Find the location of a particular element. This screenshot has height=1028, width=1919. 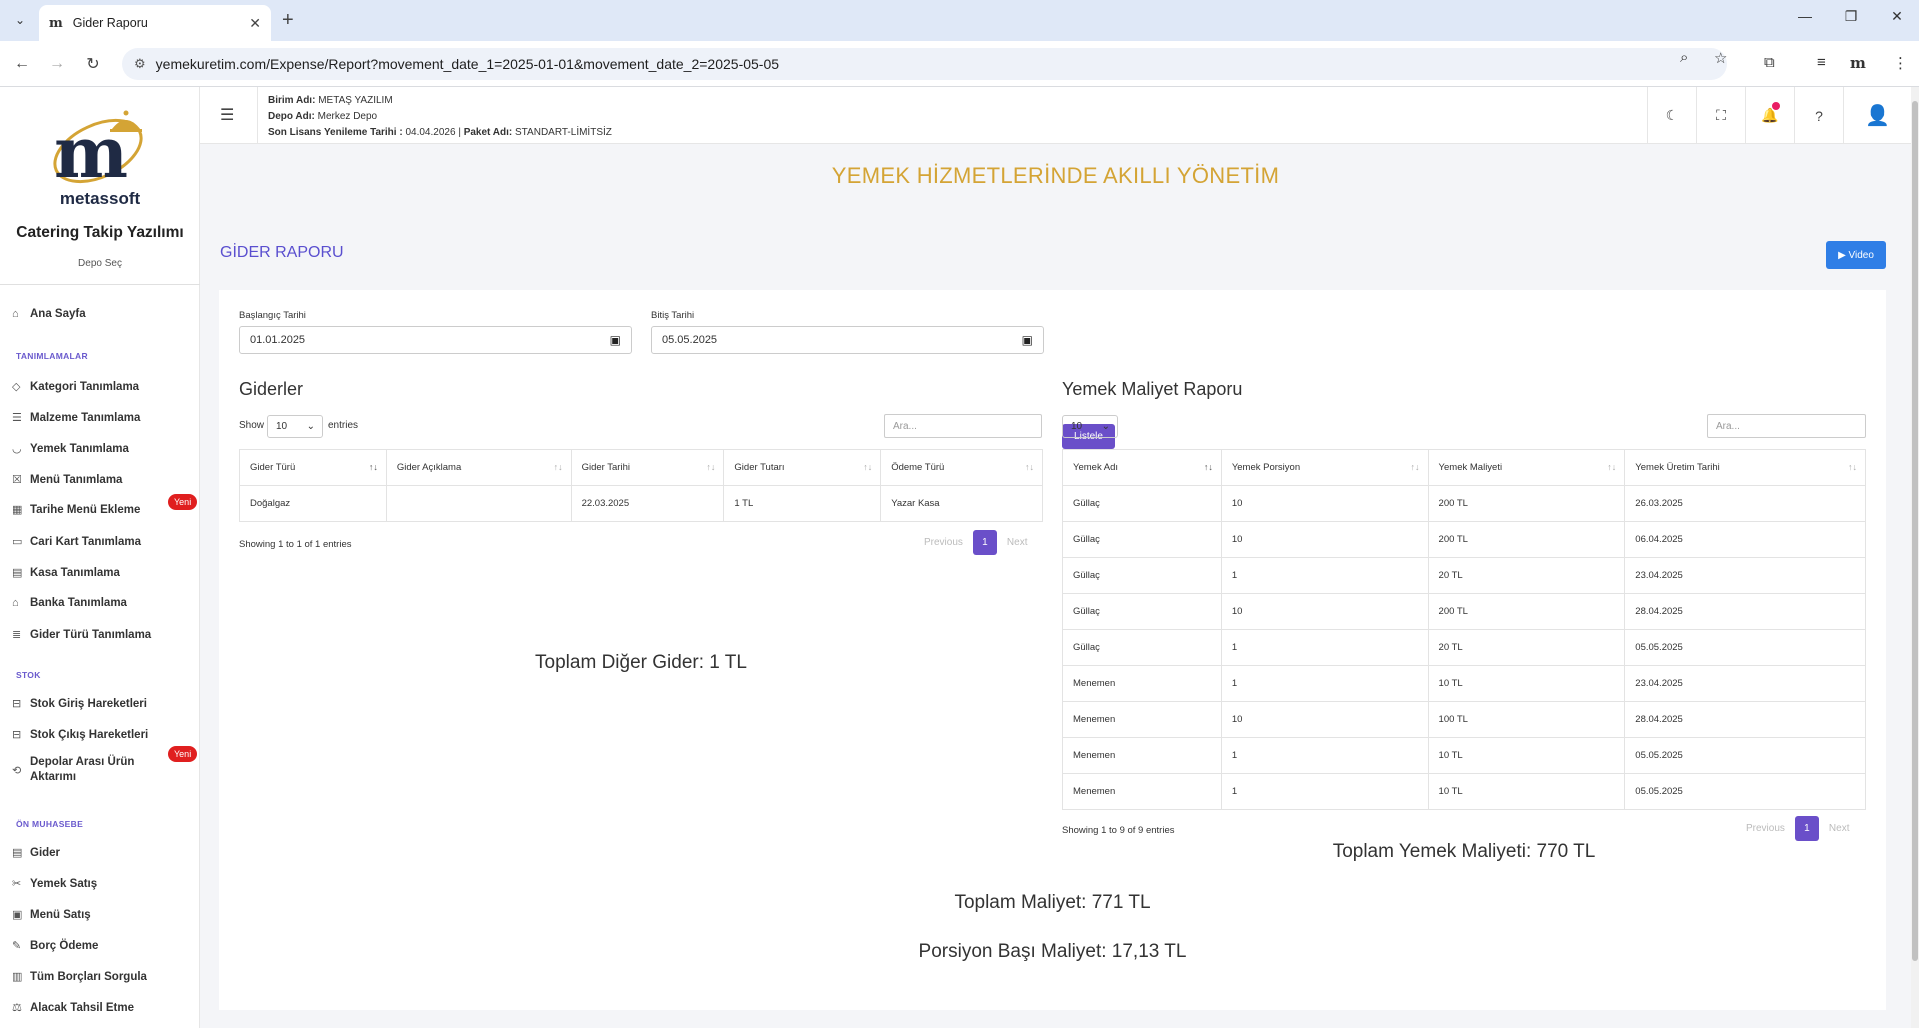

dark-mode-icon: ☾ is located at coordinates (1671, 115).